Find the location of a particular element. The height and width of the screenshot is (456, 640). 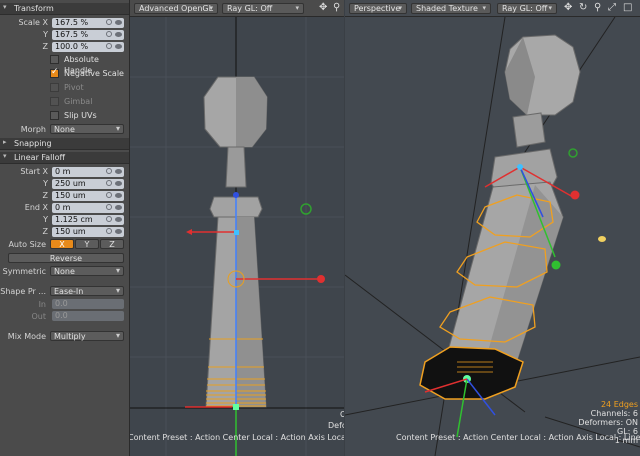

gl-mode-dropdown: Advanced OpenGL is located at coordinates (176, 8).